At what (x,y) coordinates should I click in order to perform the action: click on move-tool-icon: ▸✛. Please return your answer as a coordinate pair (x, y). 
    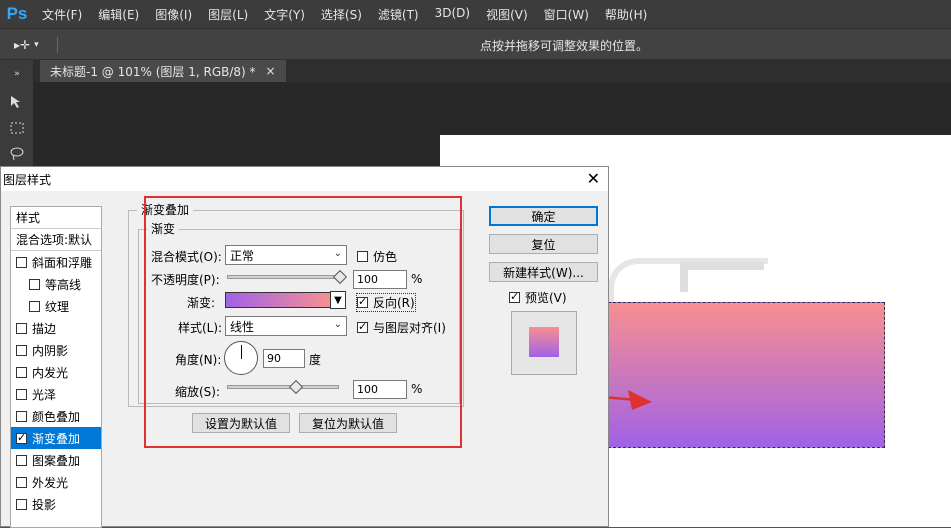
    Looking at the image, I should click on (22, 45).